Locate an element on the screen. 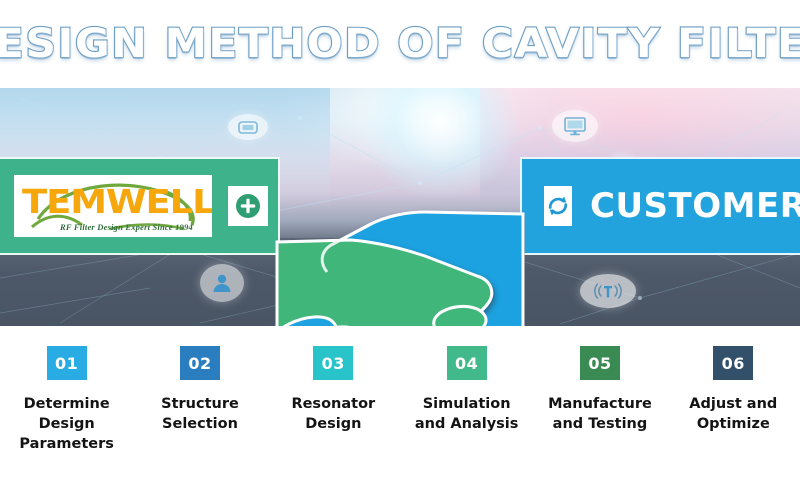  step-label: Simulation and Analysis is located at coordinates (466, 414).